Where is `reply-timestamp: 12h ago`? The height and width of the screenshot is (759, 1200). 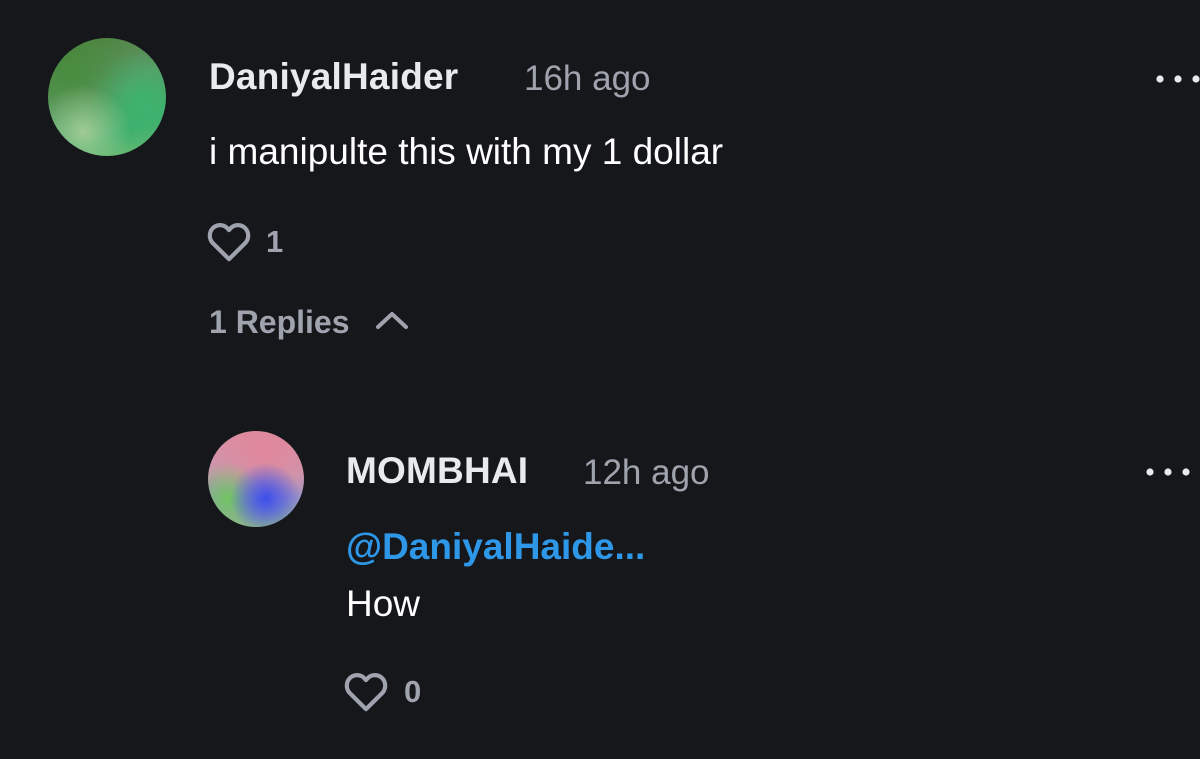 reply-timestamp: 12h ago is located at coordinates (646, 472).